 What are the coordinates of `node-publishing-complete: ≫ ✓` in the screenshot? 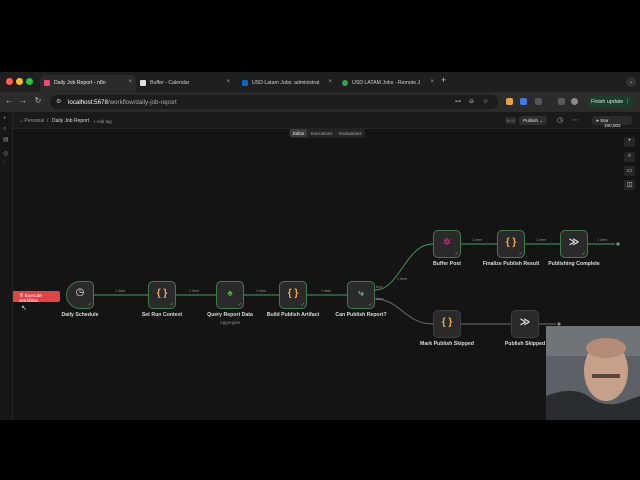 It's located at (574, 244).